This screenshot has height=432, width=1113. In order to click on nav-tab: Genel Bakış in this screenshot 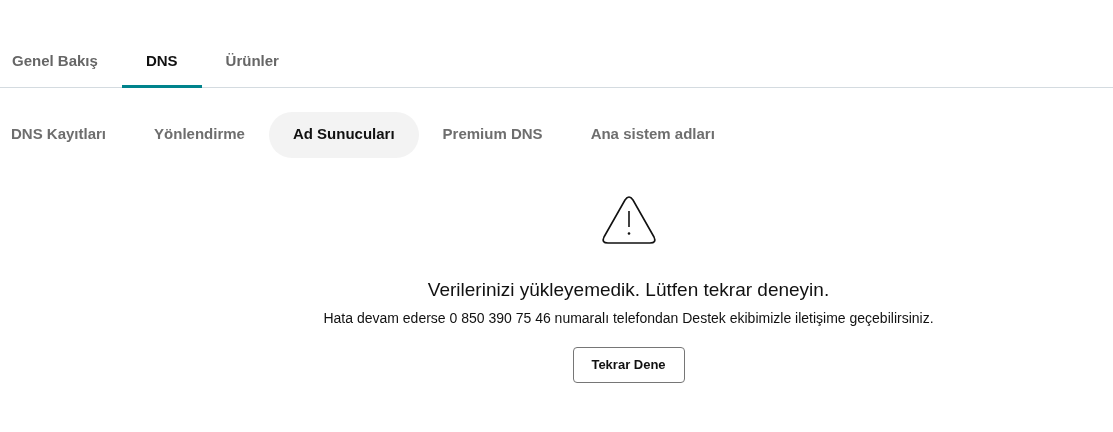, I will do `click(61, 54)`.